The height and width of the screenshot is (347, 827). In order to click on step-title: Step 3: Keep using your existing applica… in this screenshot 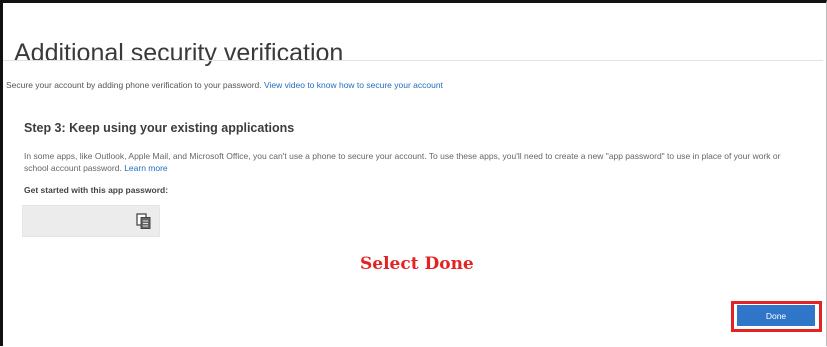, I will do `click(159, 128)`.